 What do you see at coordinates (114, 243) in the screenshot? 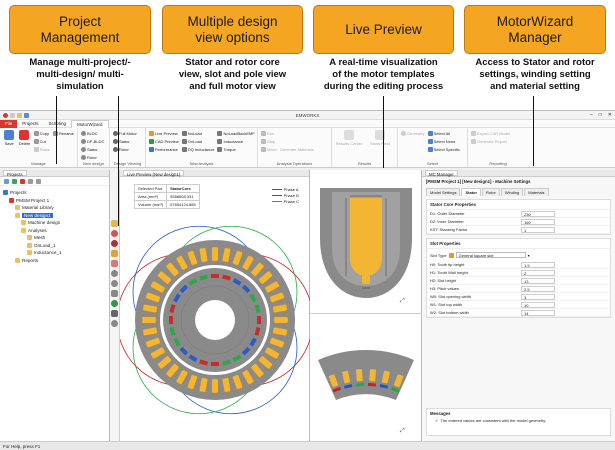
I see `rotor-core-view-icon` at bounding box center [114, 243].